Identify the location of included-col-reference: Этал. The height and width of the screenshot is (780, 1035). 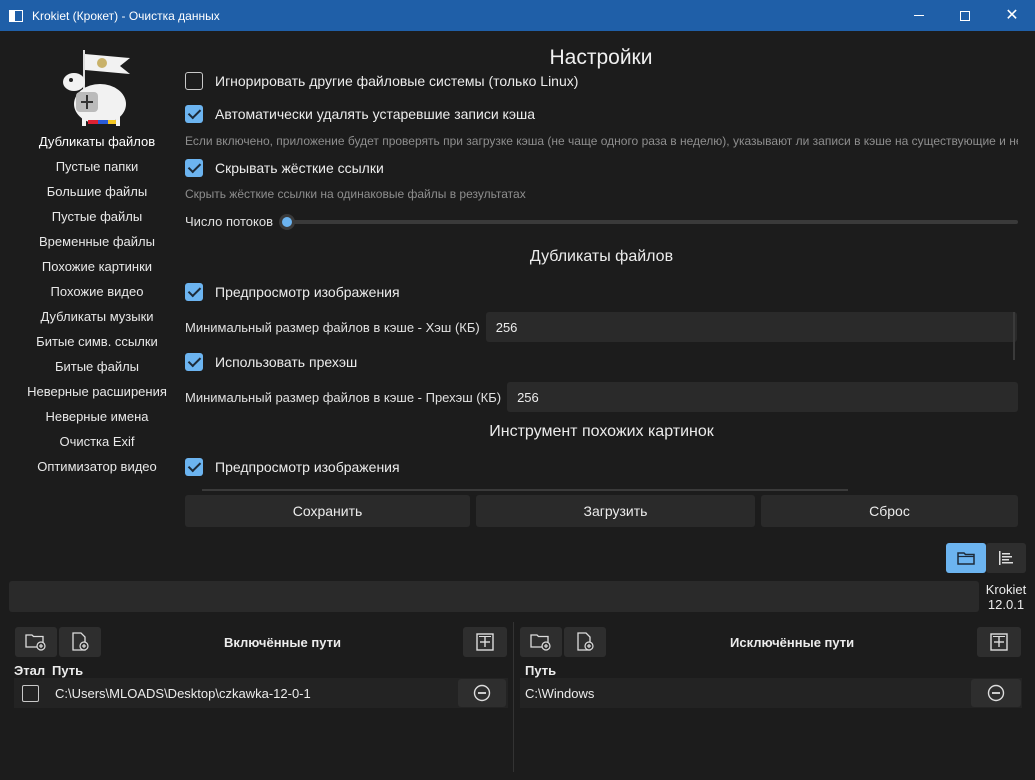
(29, 670).